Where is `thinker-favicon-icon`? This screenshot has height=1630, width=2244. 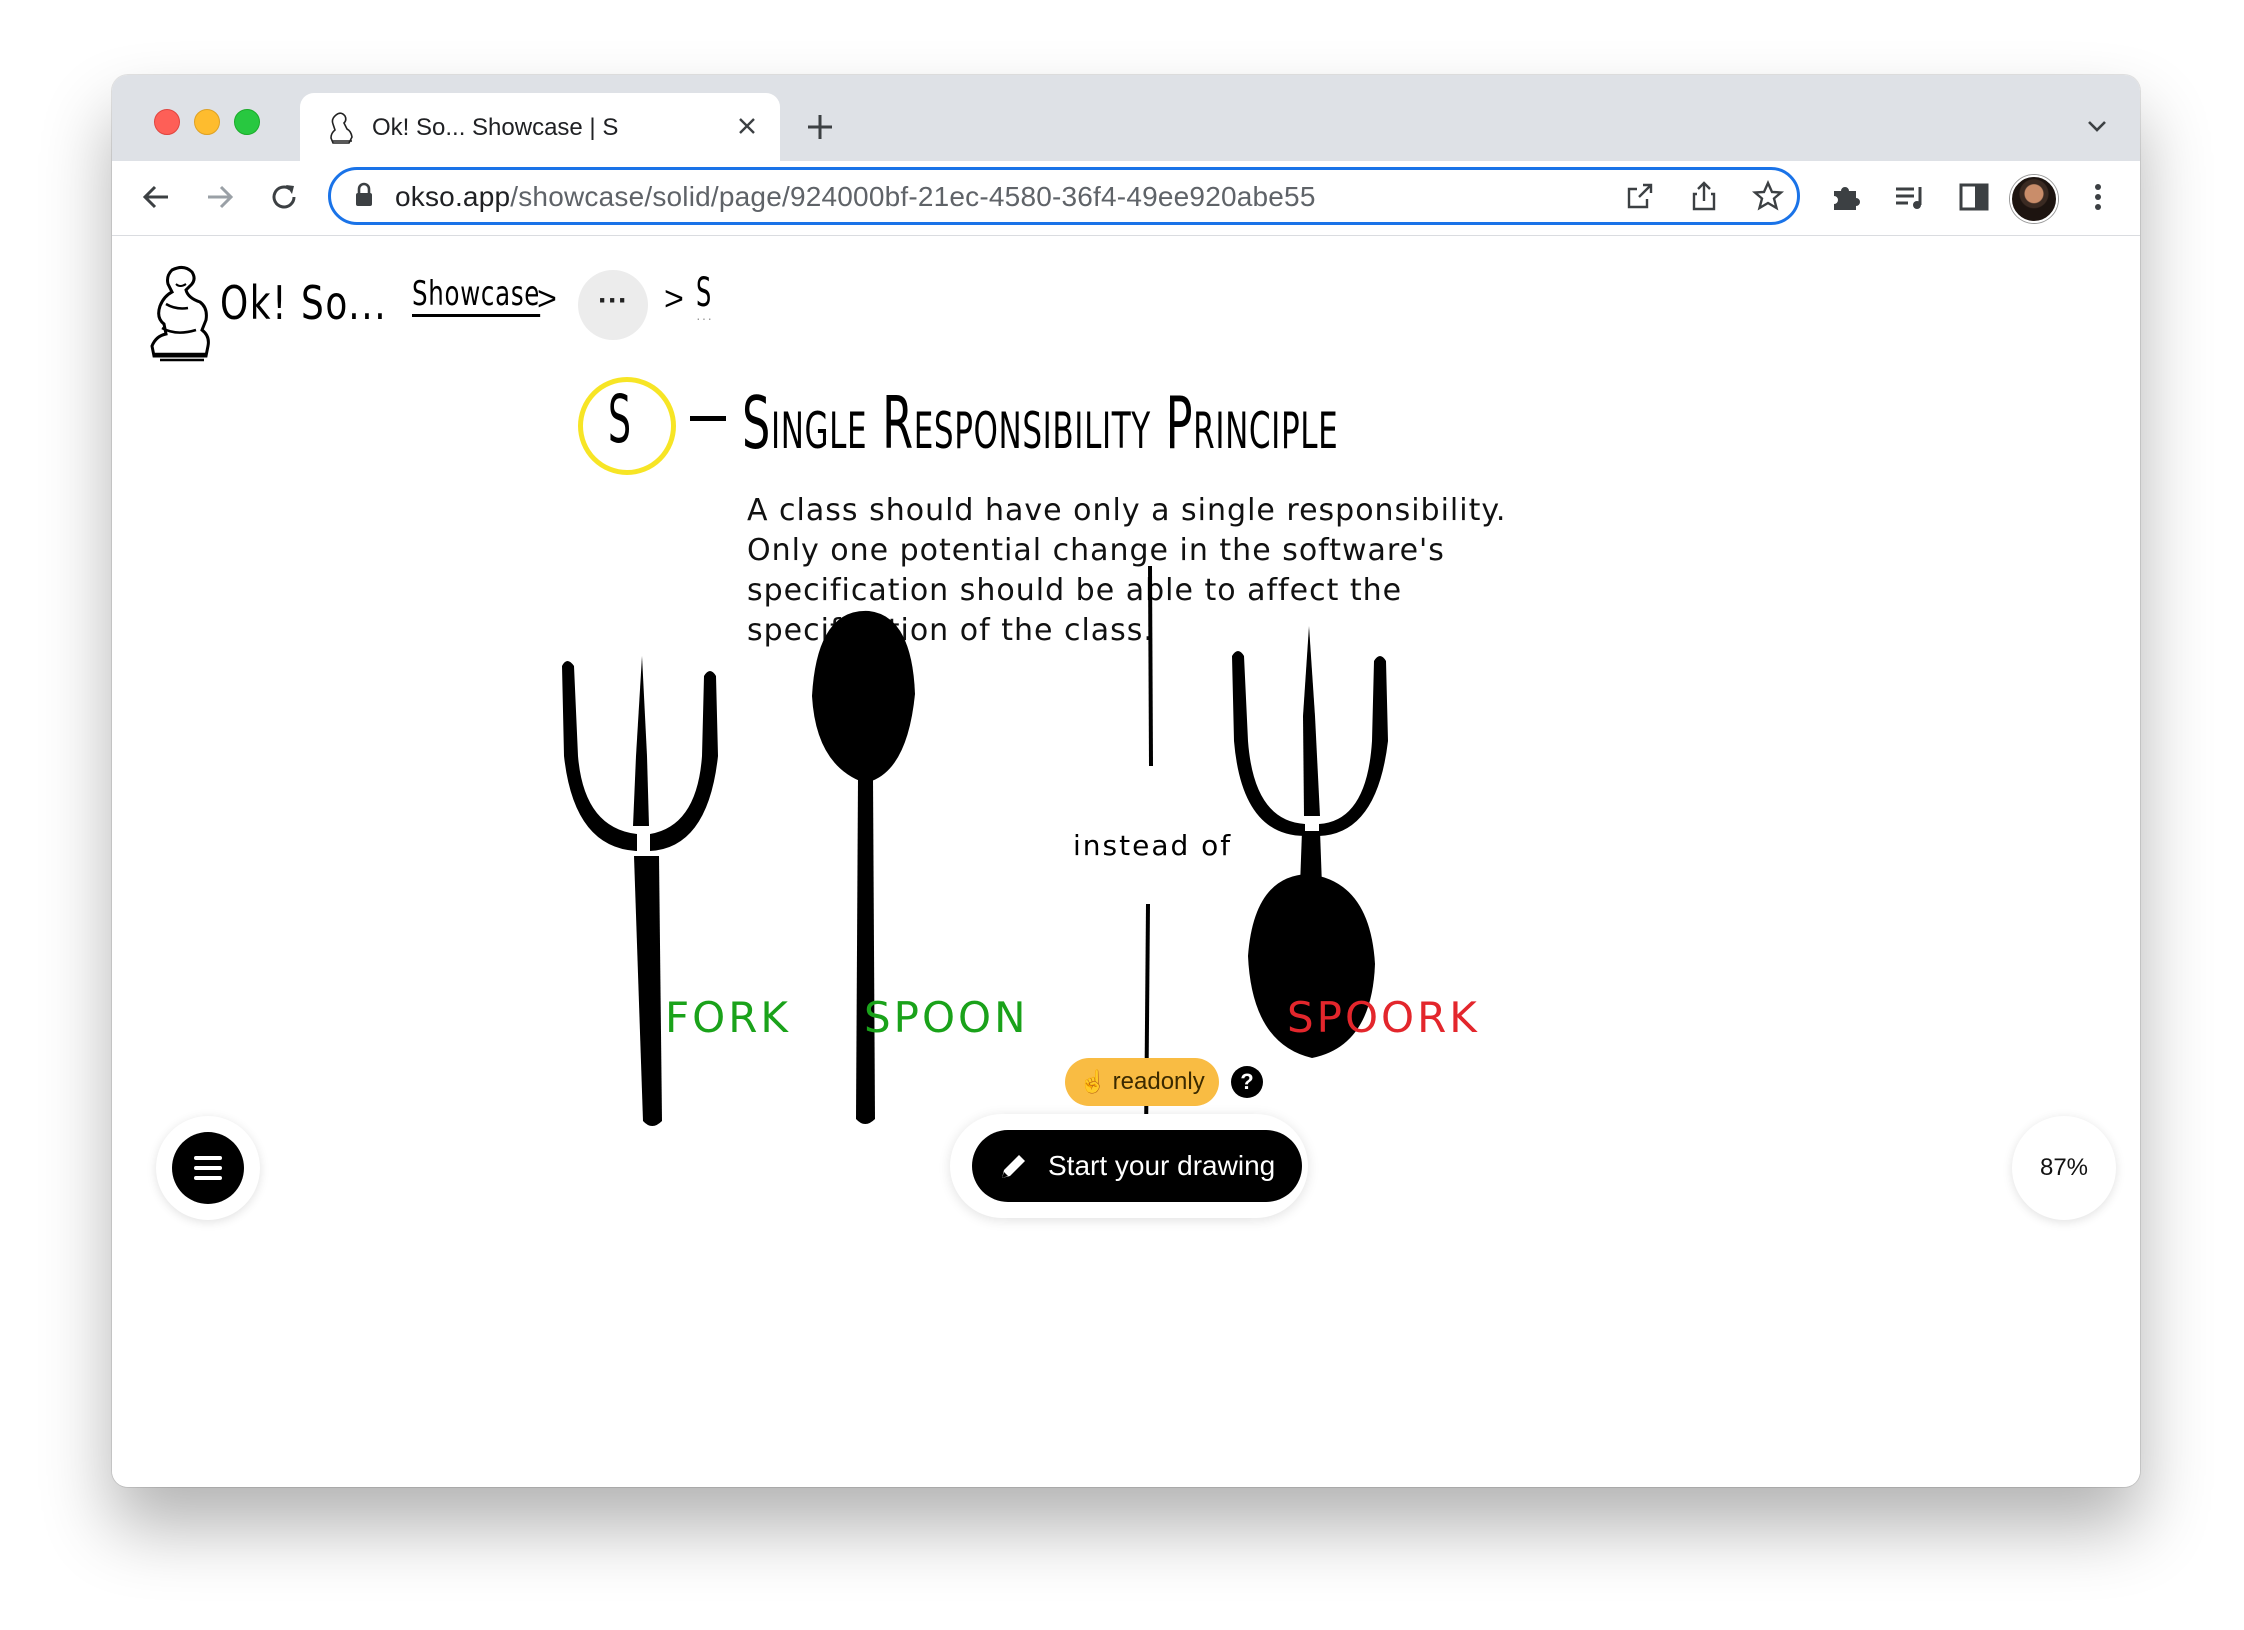 thinker-favicon-icon is located at coordinates (341, 128).